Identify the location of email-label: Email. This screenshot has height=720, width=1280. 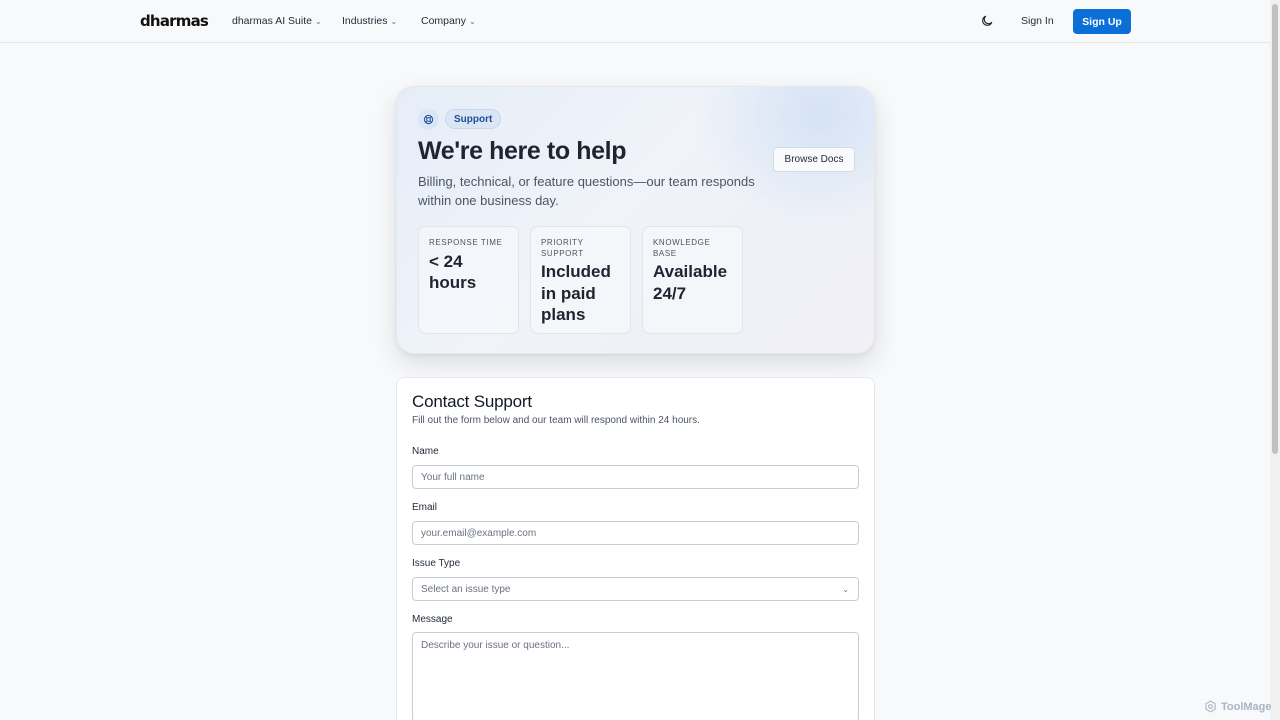
(425, 507).